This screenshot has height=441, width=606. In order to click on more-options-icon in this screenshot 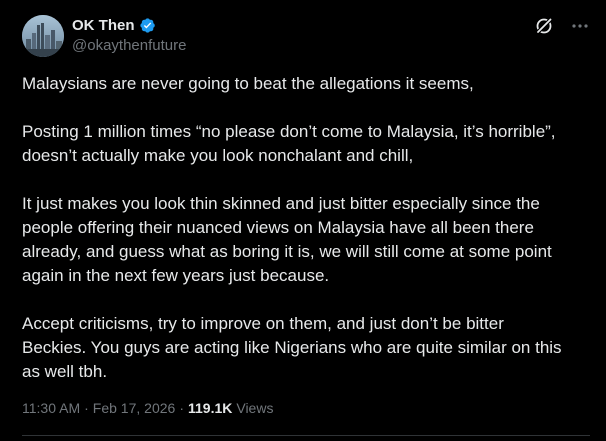, I will do `click(580, 26)`.